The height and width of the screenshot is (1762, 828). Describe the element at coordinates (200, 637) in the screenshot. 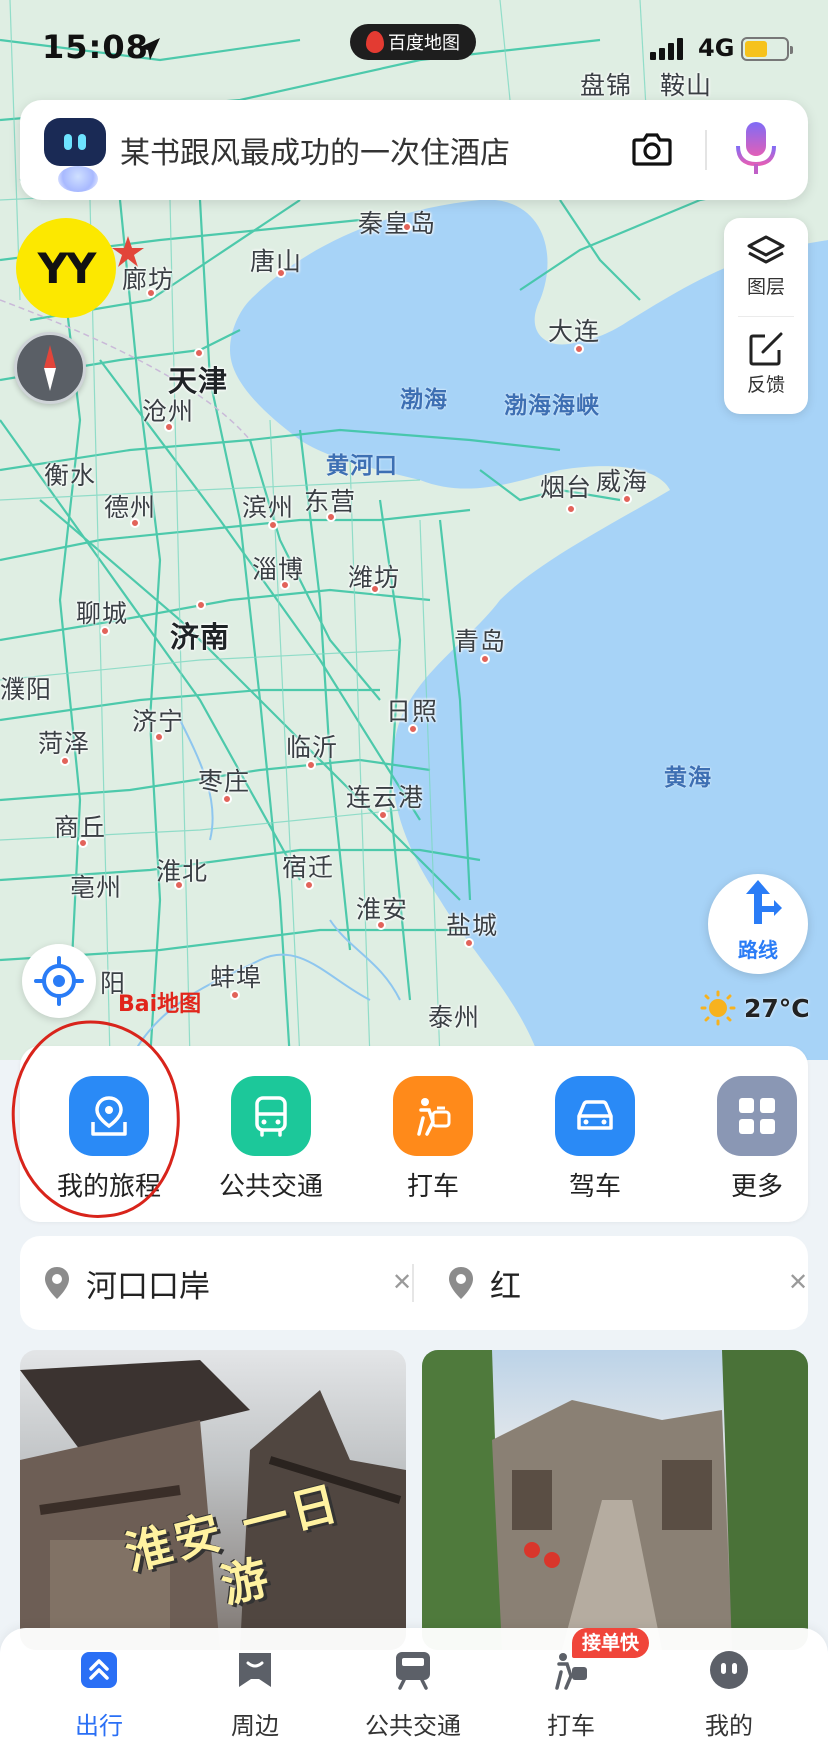

I see `map-city-label: 济南` at that location.